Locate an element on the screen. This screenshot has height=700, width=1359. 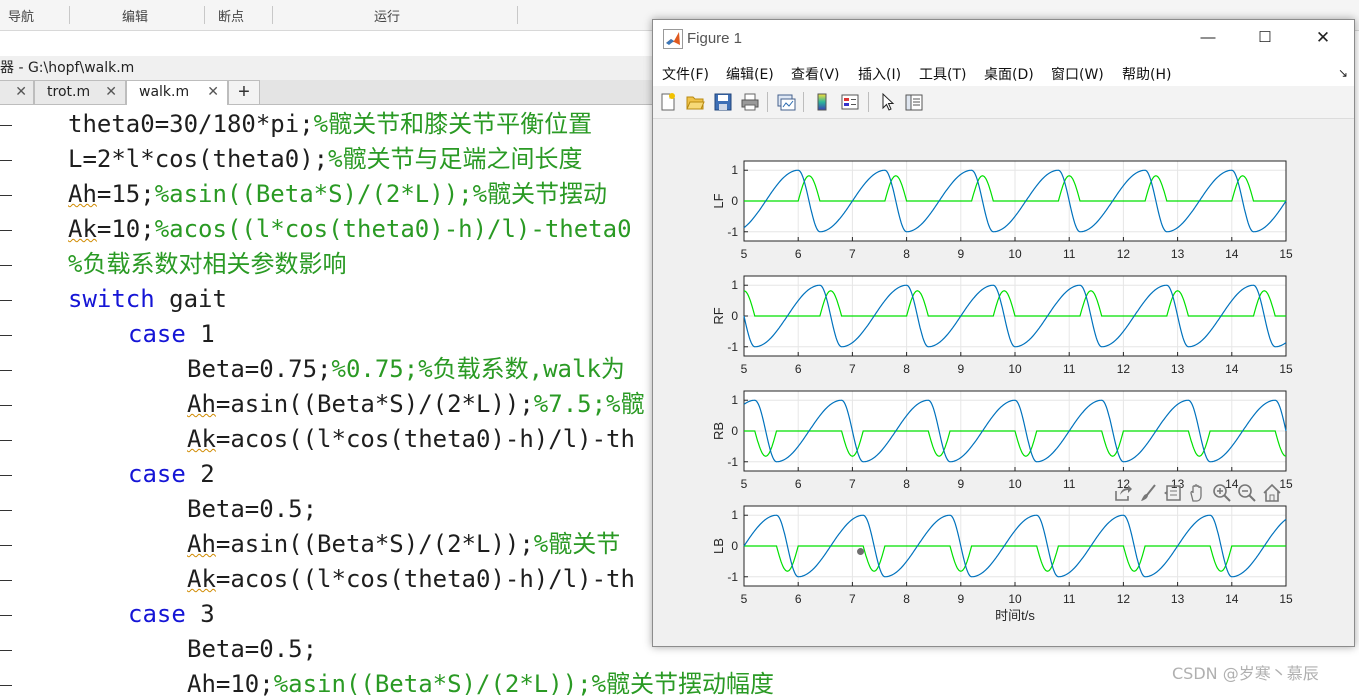
code-line: case 2 is located at coordinates (171, 474).